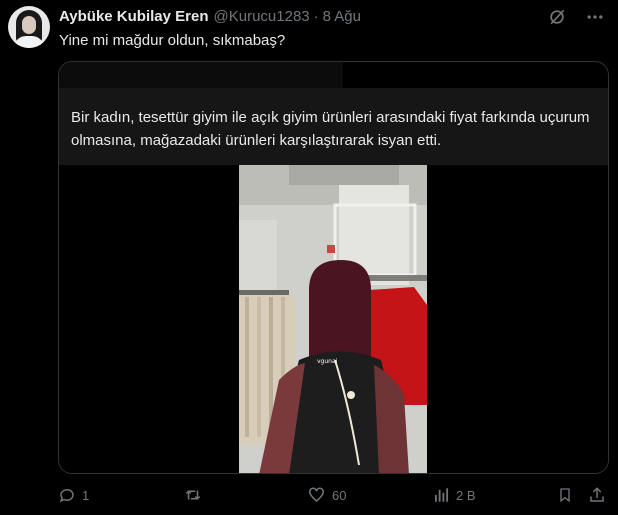 The width and height of the screenshot is (618, 515). Describe the element at coordinates (557, 17) in the screenshot. I see `grok-icon` at that location.